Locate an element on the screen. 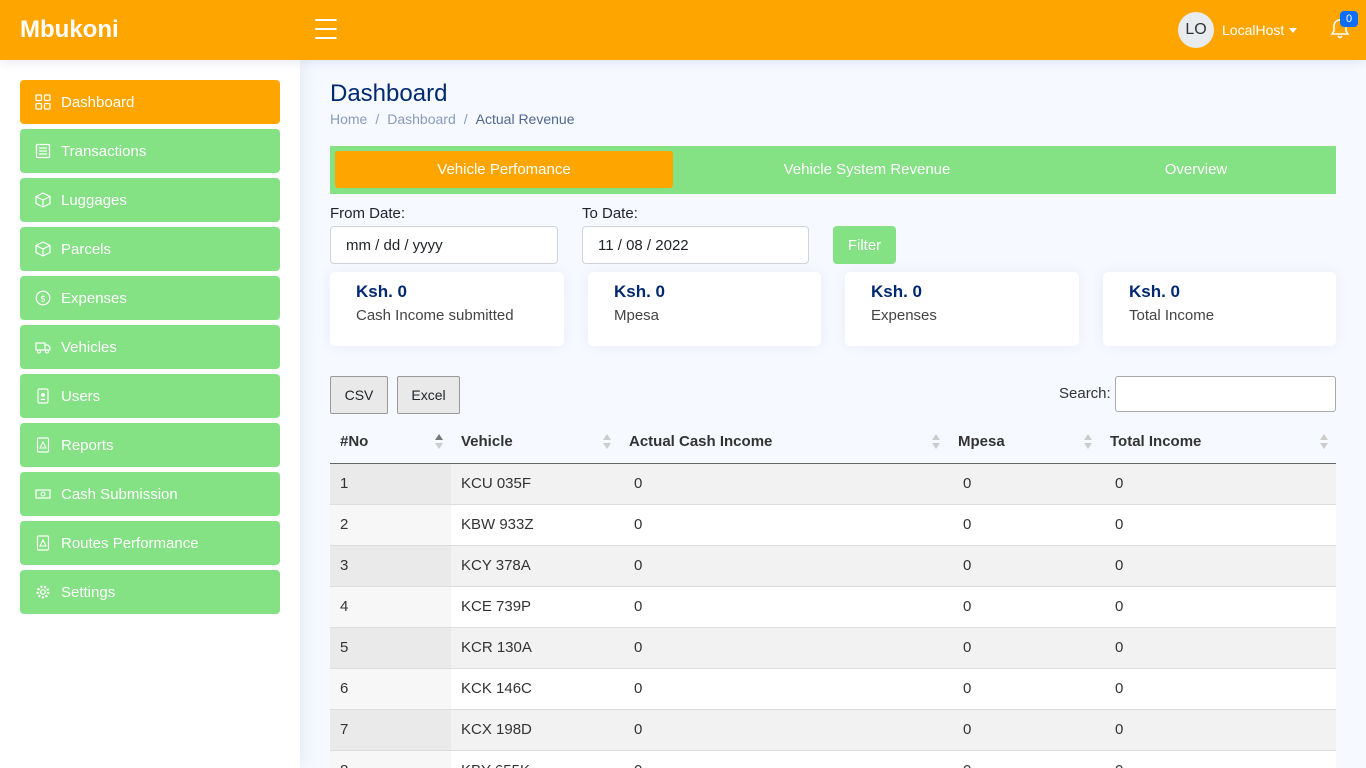 The image size is (1366, 768). to-date-label: To Date: is located at coordinates (610, 213).